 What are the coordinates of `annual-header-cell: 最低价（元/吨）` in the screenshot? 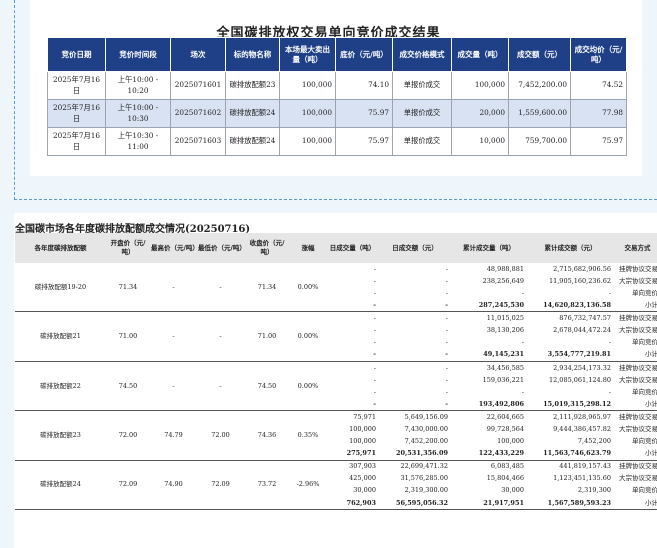 It's located at (221, 248).